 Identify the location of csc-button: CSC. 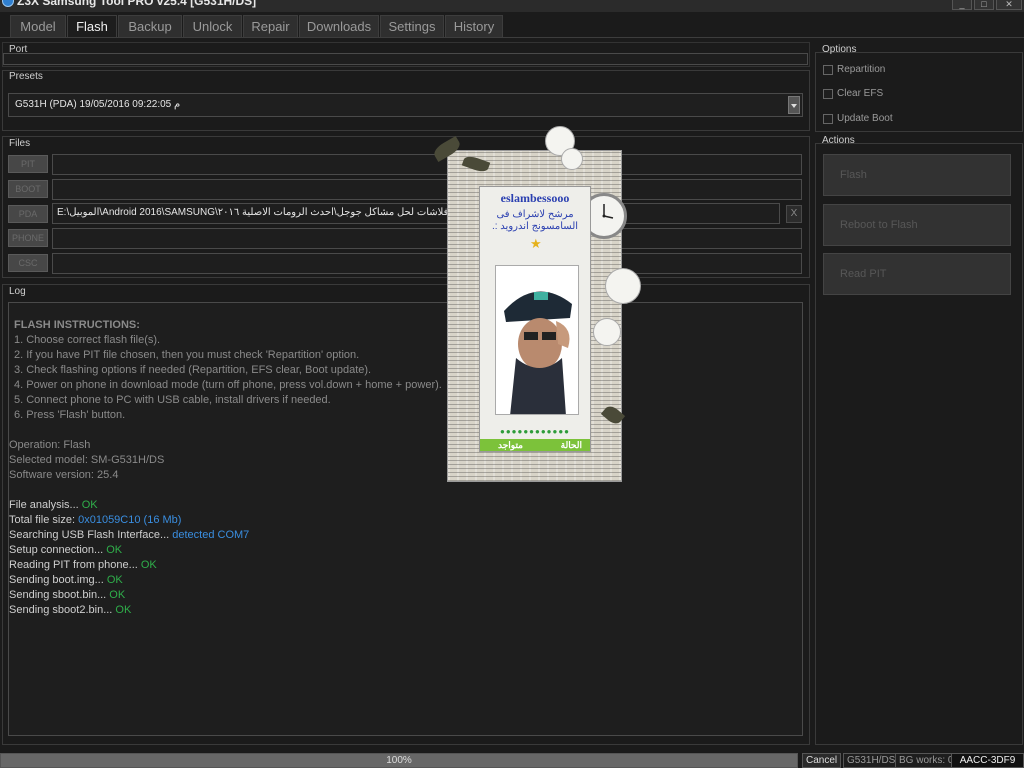
(28, 263).